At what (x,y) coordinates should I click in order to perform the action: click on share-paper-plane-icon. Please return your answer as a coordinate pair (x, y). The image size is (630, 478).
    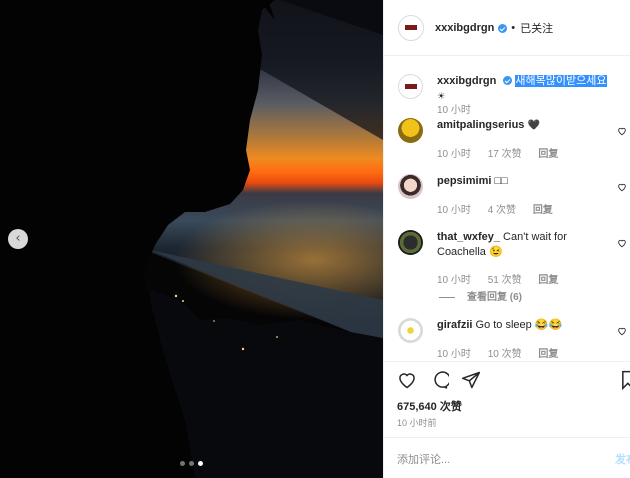
    Looking at the image, I should click on (471, 380).